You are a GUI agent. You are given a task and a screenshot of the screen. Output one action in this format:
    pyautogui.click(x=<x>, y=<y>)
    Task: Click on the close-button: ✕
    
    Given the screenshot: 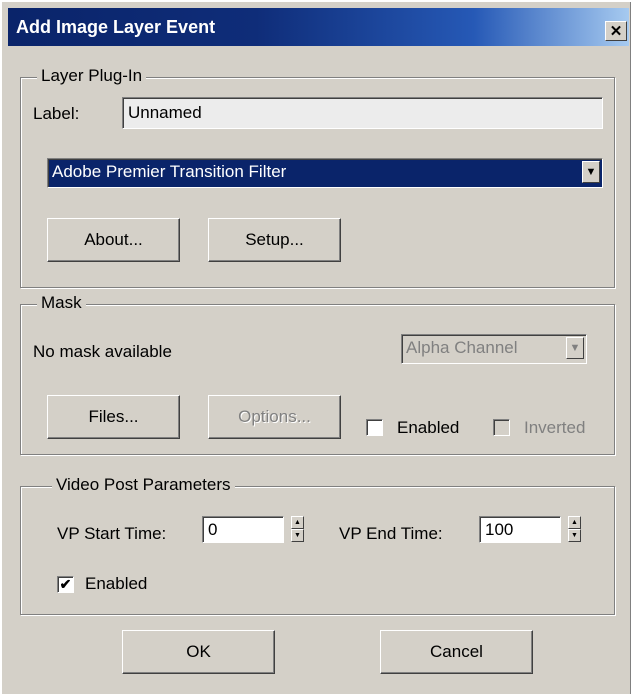 What is the action you would take?
    pyautogui.click(x=616, y=31)
    